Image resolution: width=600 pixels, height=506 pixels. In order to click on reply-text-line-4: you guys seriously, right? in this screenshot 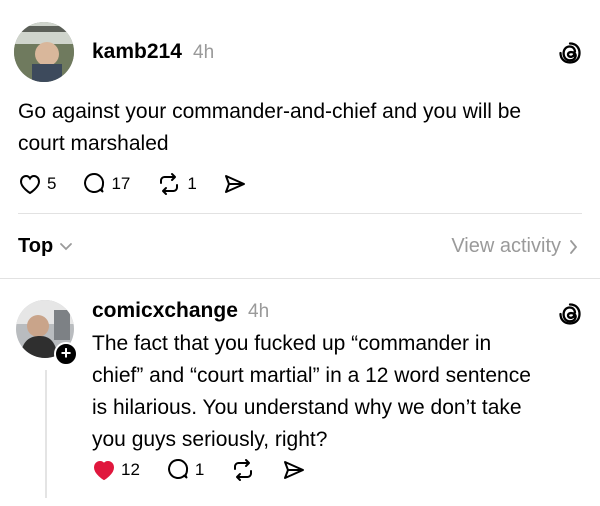, I will do `click(210, 439)`.